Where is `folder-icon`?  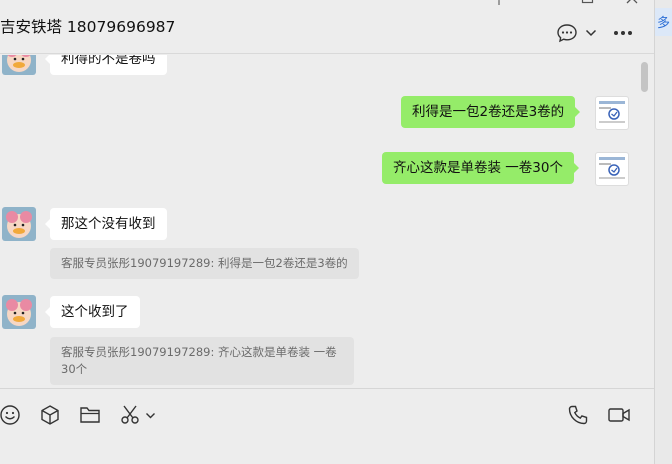 folder-icon is located at coordinates (90, 415).